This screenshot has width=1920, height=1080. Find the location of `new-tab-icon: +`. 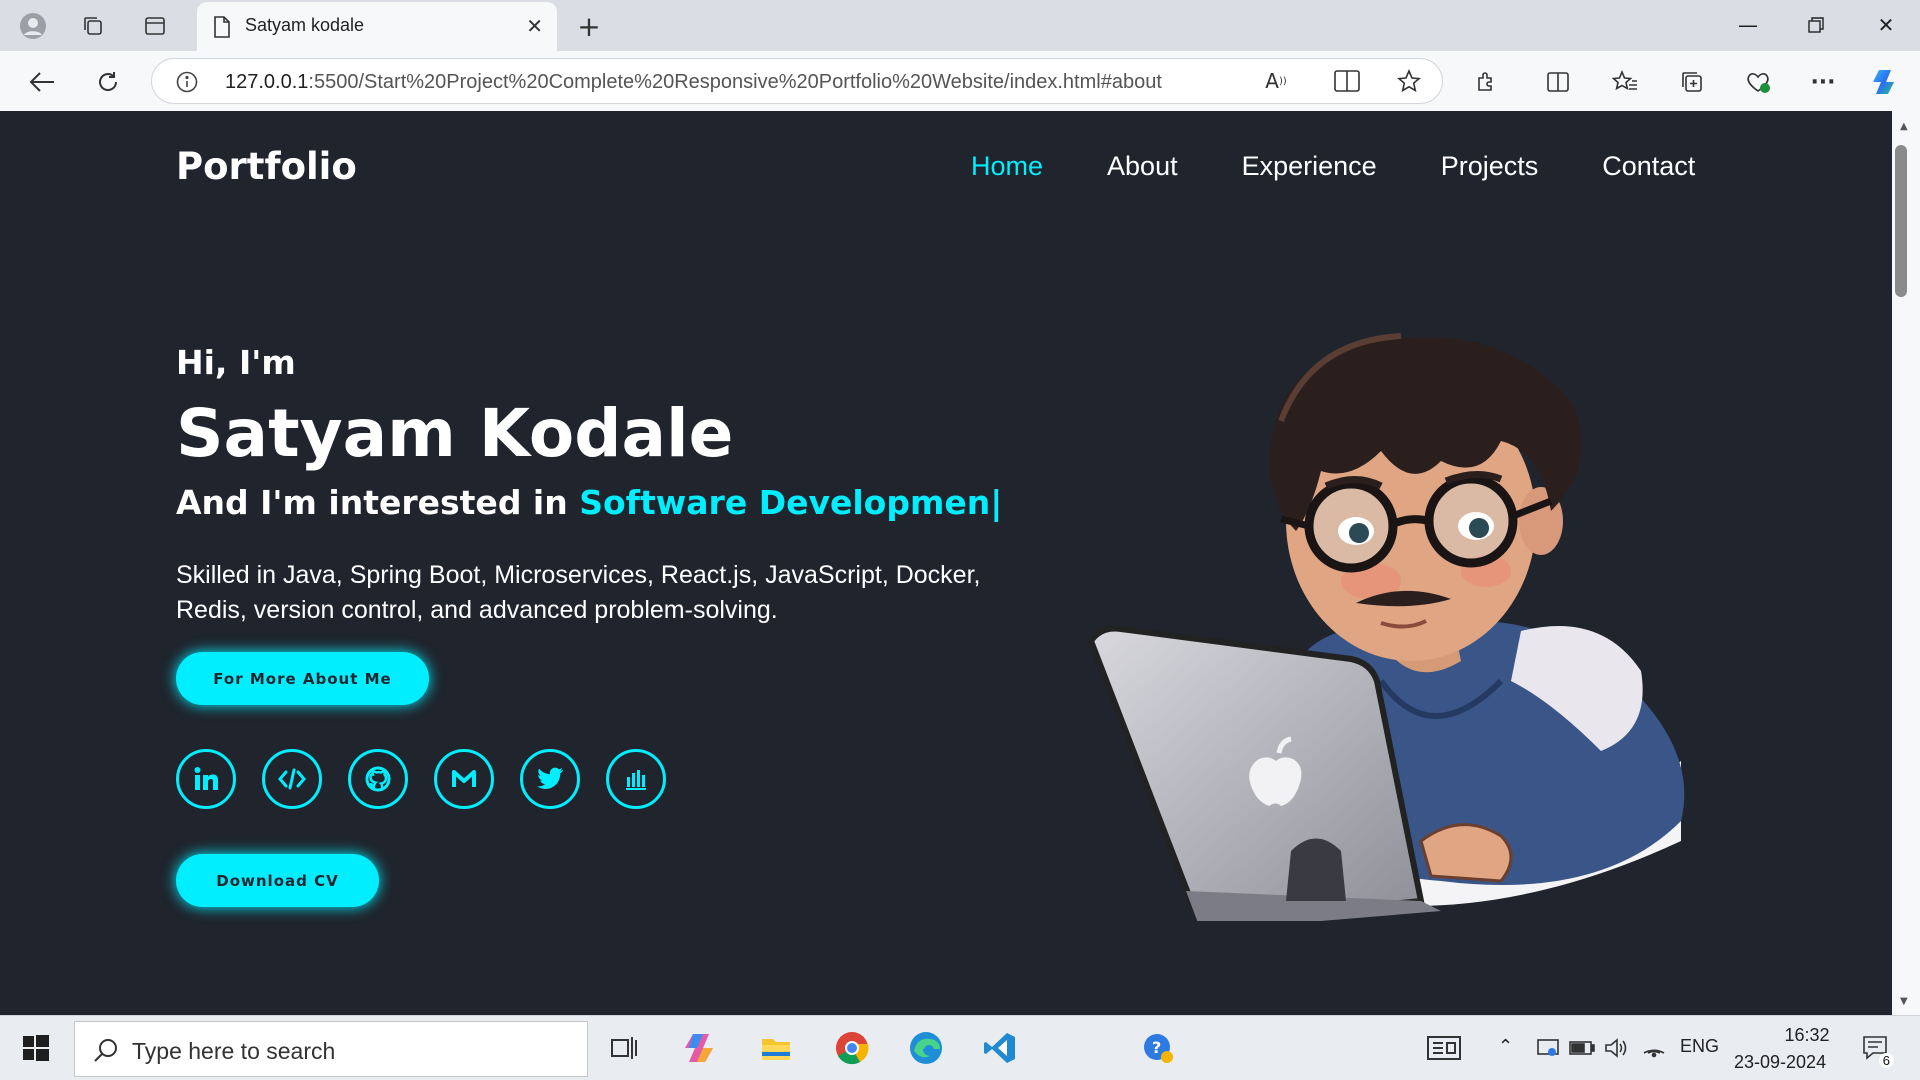

new-tab-icon: + is located at coordinates (589, 26).